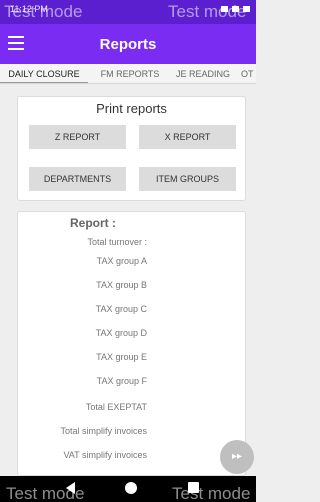  What do you see at coordinates (29, 9) in the screenshot?
I see `status-time: 11:12 PM` at bounding box center [29, 9].